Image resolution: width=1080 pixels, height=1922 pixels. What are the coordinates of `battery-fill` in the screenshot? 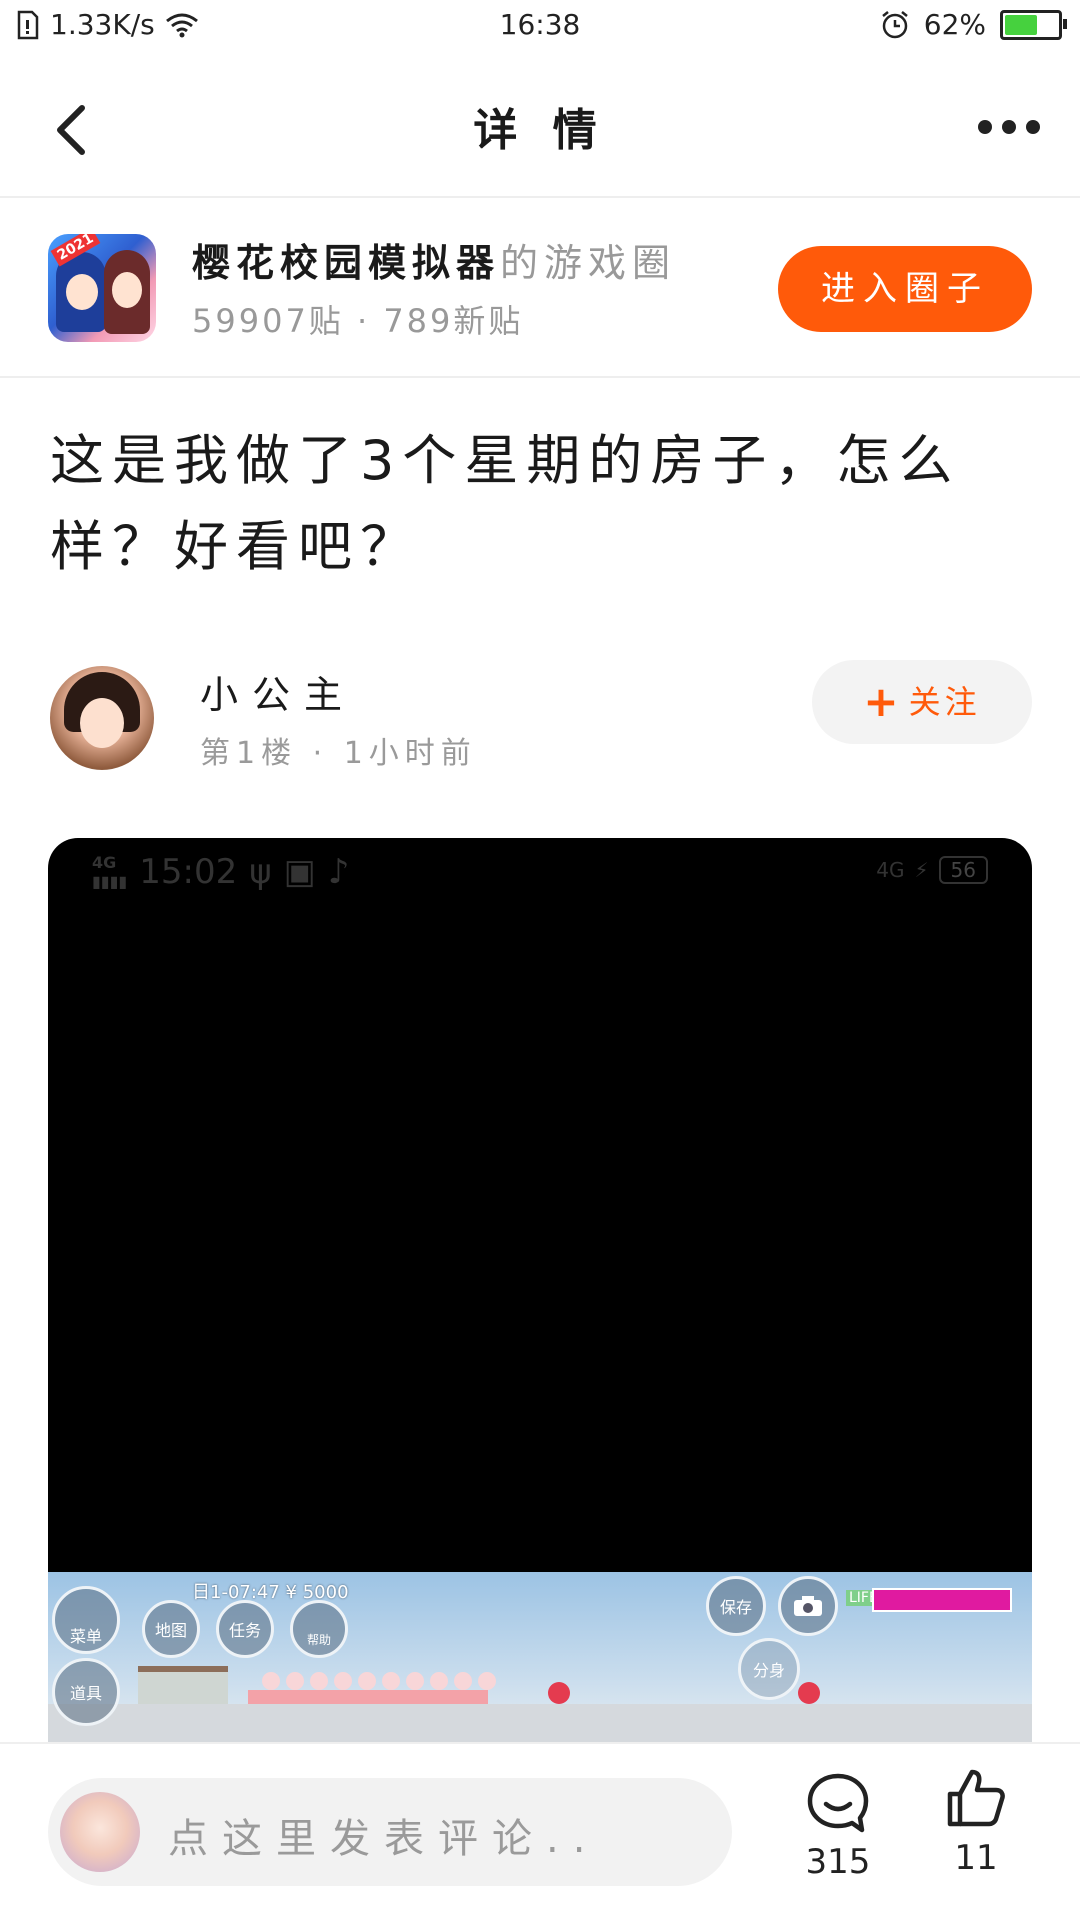 It's located at (1021, 24).